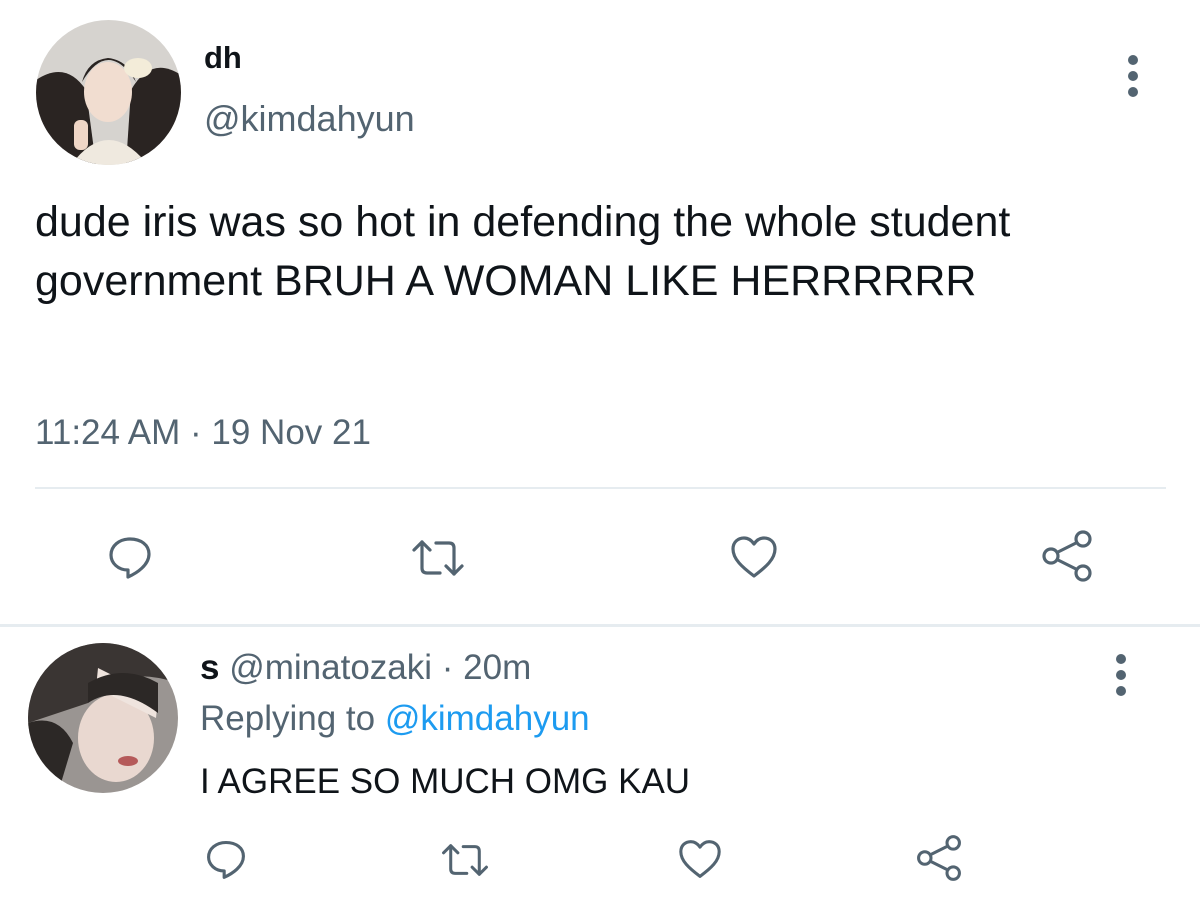  Describe the element at coordinates (330, 667) in the screenshot. I see `user-handle: @minatozaki` at that location.